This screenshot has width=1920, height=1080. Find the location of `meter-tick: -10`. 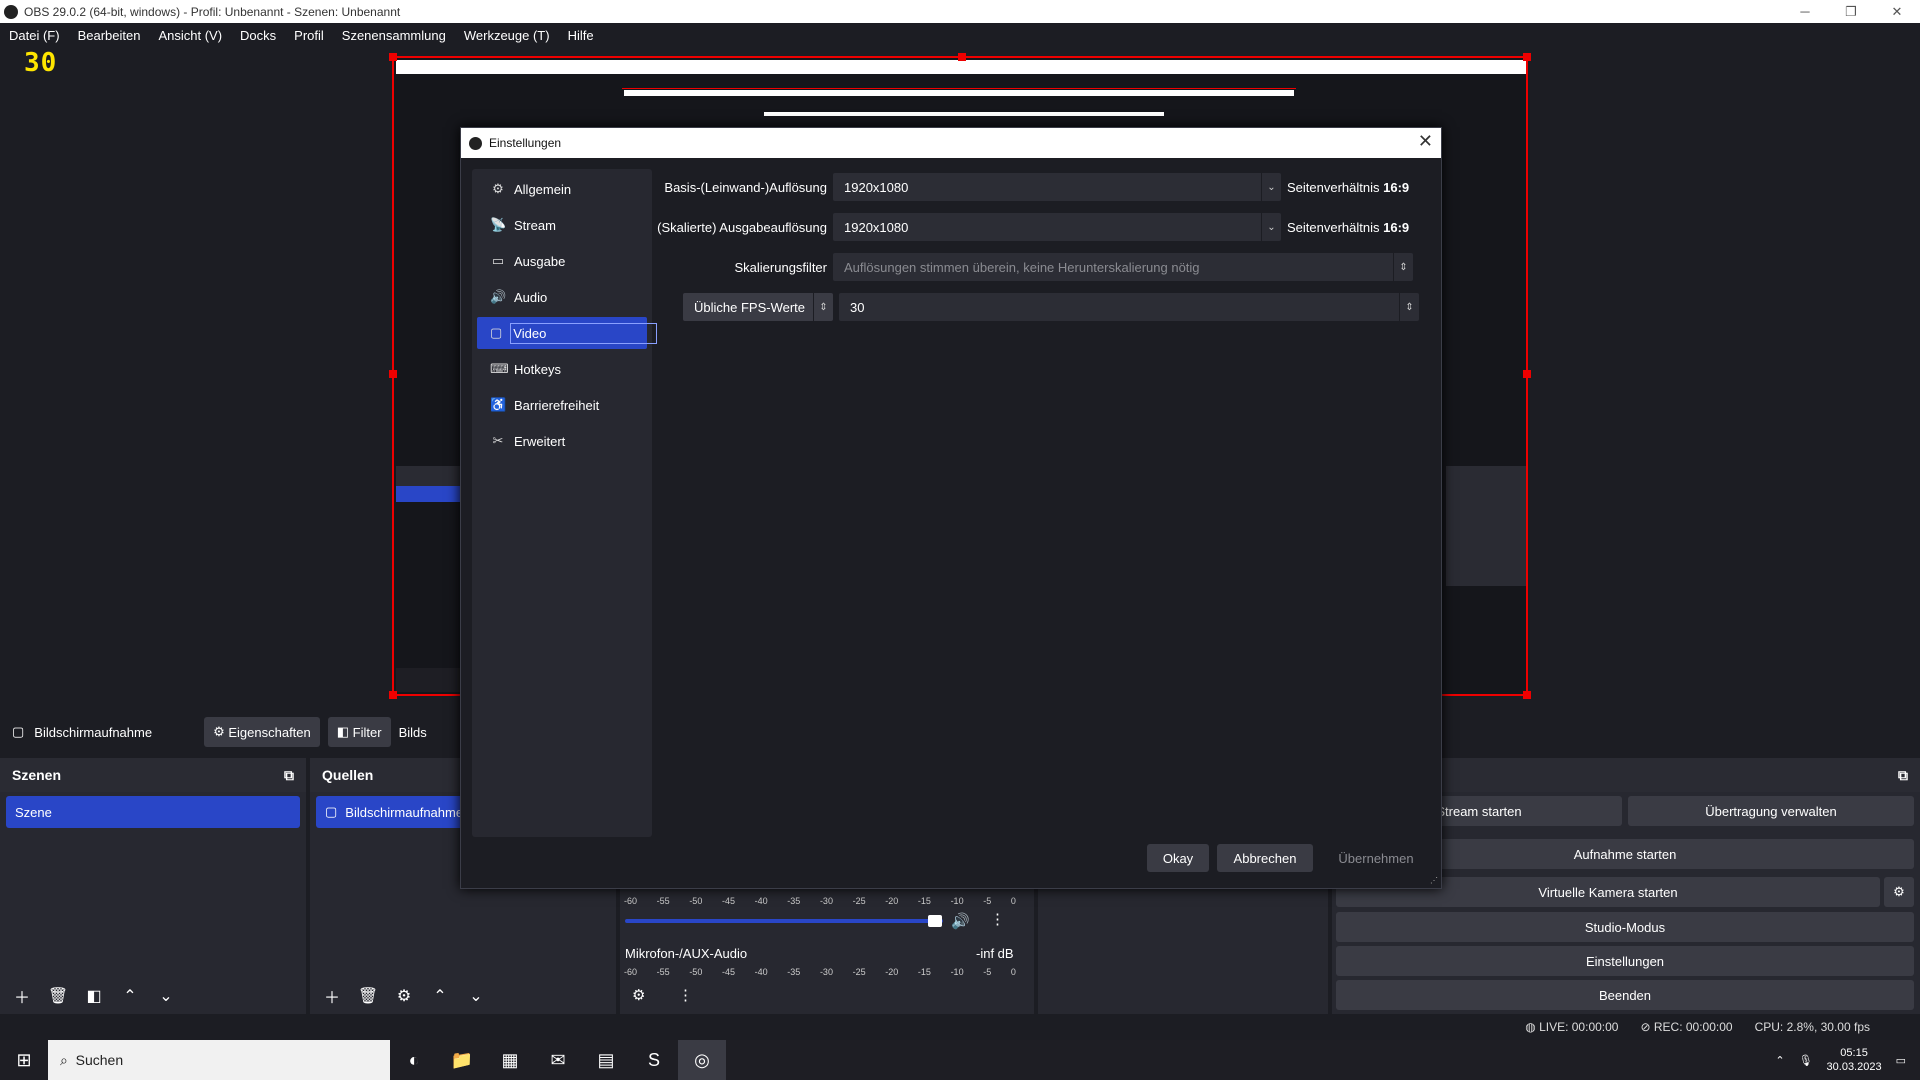

meter-tick: -10 is located at coordinates (957, 901).